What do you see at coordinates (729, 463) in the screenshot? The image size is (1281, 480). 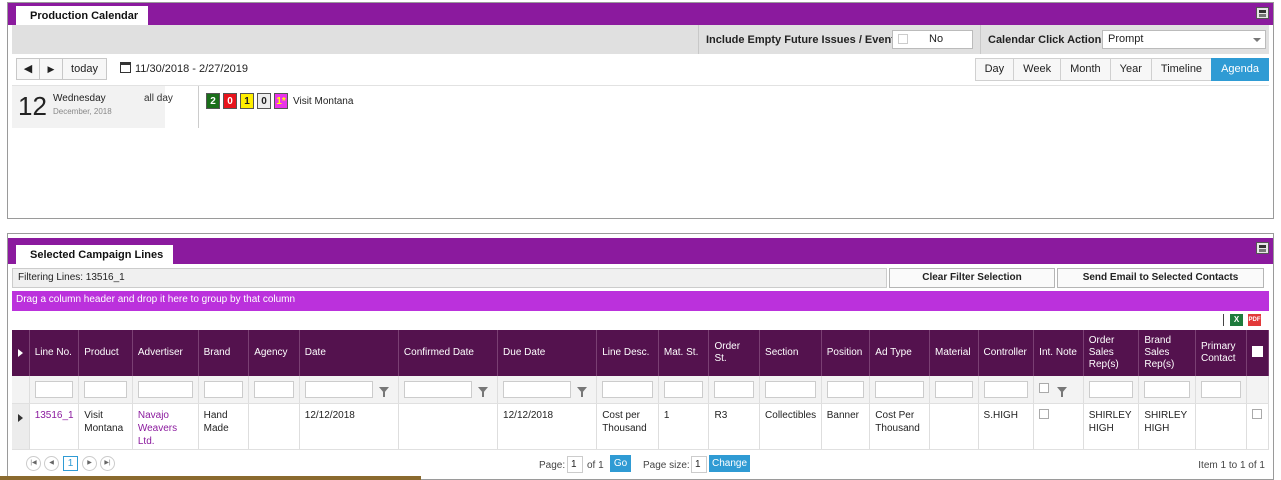 I see `change-button: Change` at bounding box center [729, 463].